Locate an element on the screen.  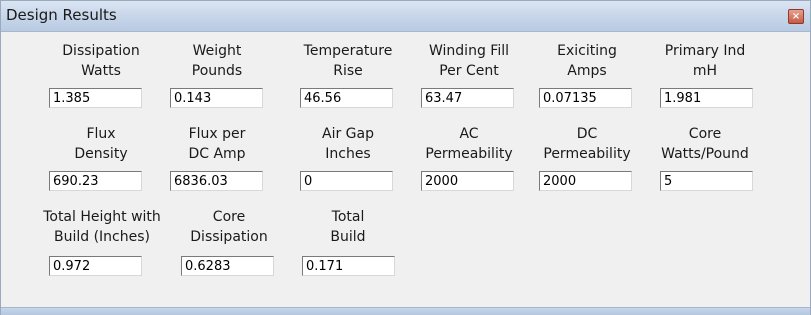
input-core-dissipation is located at coordinates (227, 266).